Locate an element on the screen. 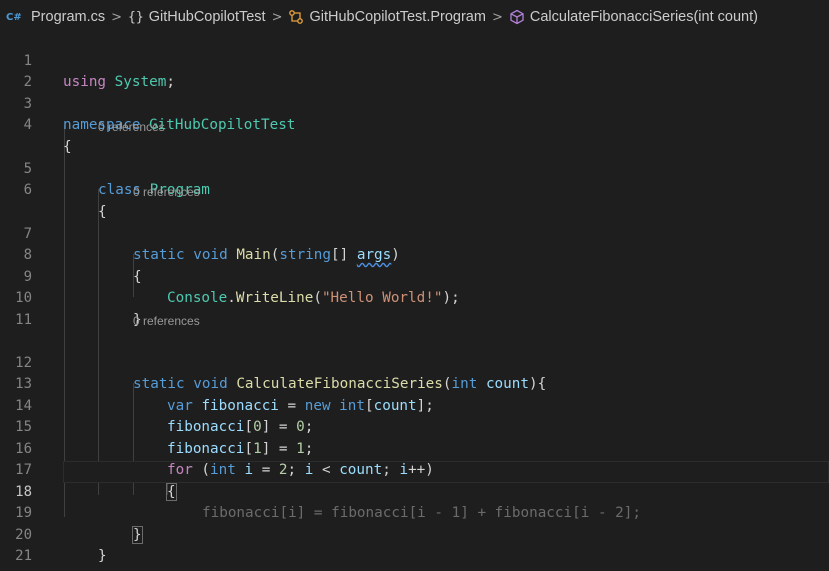  breadcrumb-class: GitHubCopilotTest.Program is located at coordinates (387, 17).